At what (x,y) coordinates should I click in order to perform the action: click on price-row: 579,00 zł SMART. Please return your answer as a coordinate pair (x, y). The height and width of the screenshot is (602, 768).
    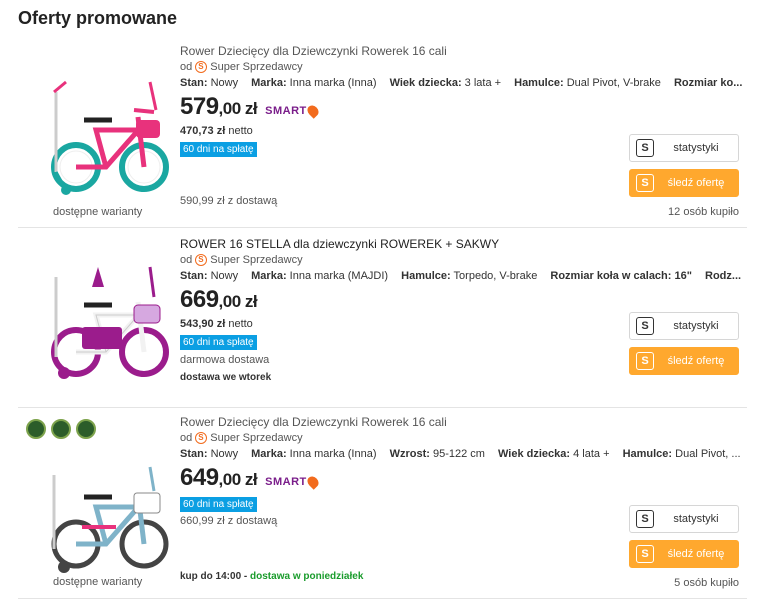
    Looking at the image, I should click on (398, 107).